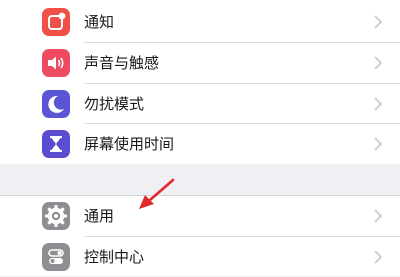 The height and width of the screenshot is (277, 400). What do you see at coordinates (200, 257) in the screenshot?
I see `settings-row-control-center: 控制中心` at bounding box center [200, 257].